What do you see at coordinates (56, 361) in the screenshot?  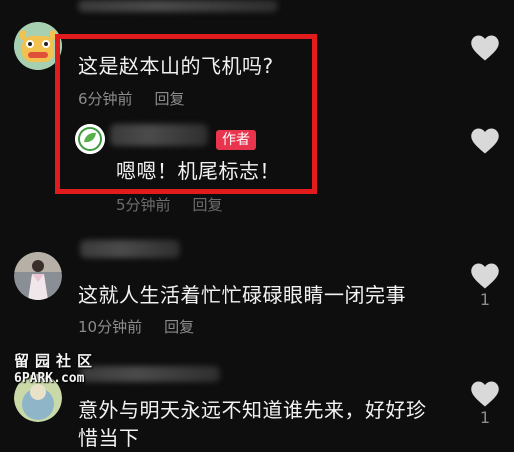 I see `watermark-cn: 留园社区` at bounding box center [56, 361].